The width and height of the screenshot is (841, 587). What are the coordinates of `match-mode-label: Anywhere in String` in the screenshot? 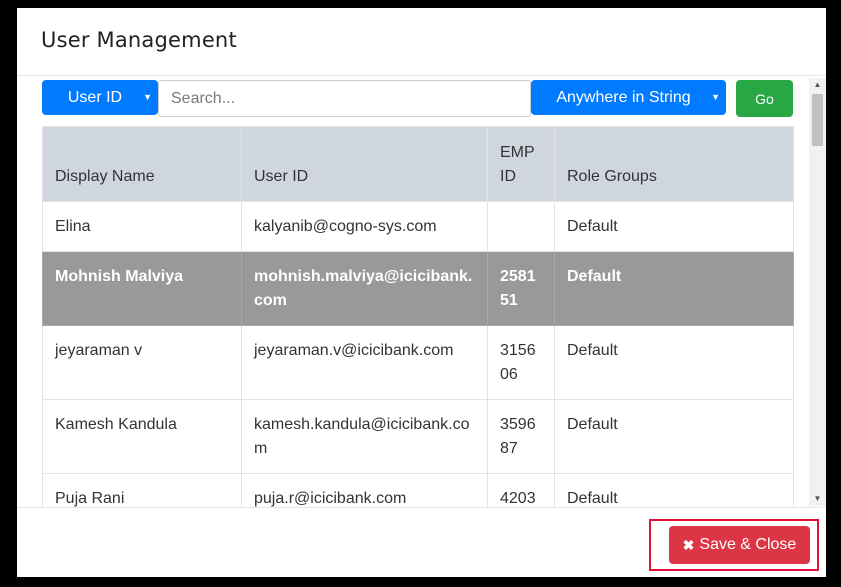 It's located at (623, 97).